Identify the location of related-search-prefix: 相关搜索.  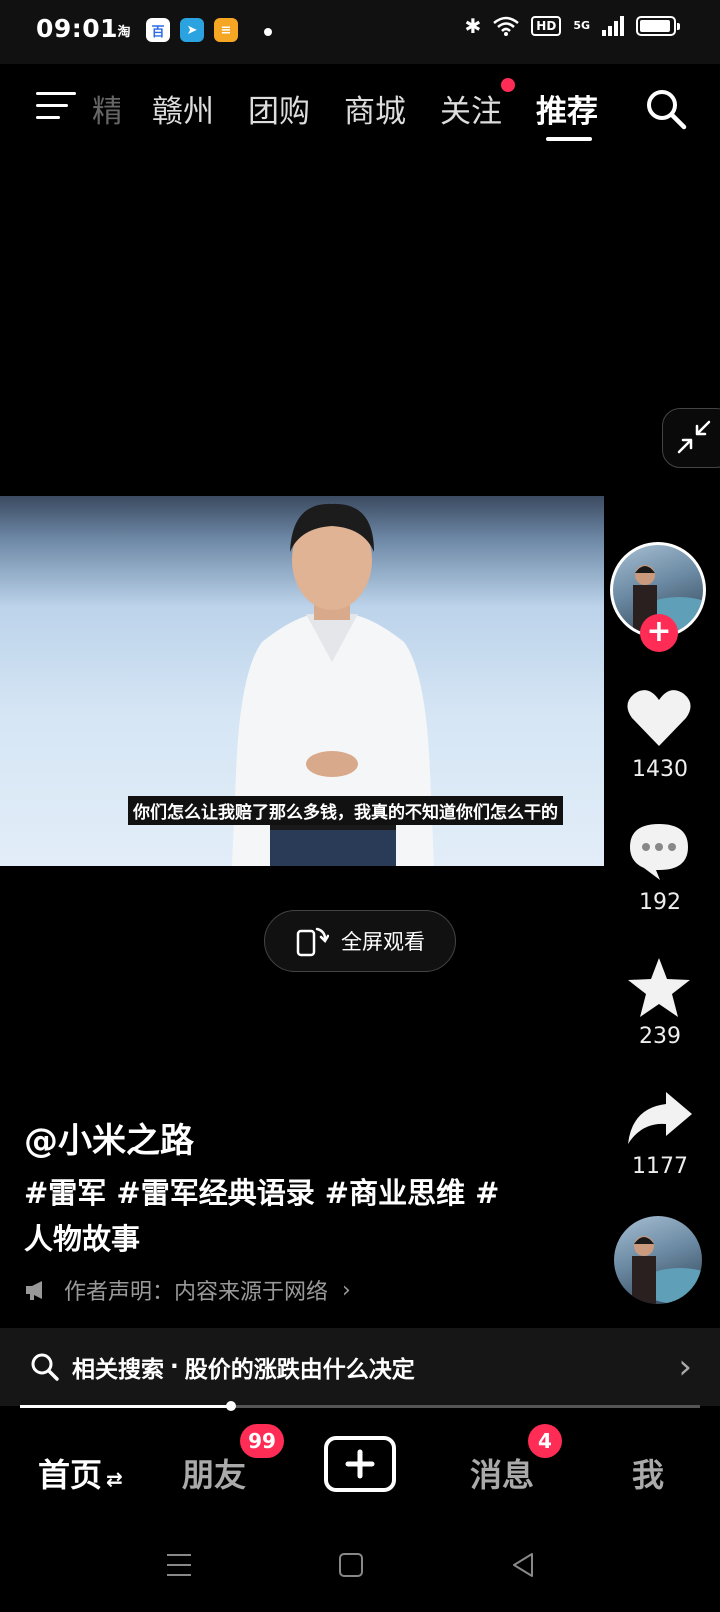
(118, 1370).